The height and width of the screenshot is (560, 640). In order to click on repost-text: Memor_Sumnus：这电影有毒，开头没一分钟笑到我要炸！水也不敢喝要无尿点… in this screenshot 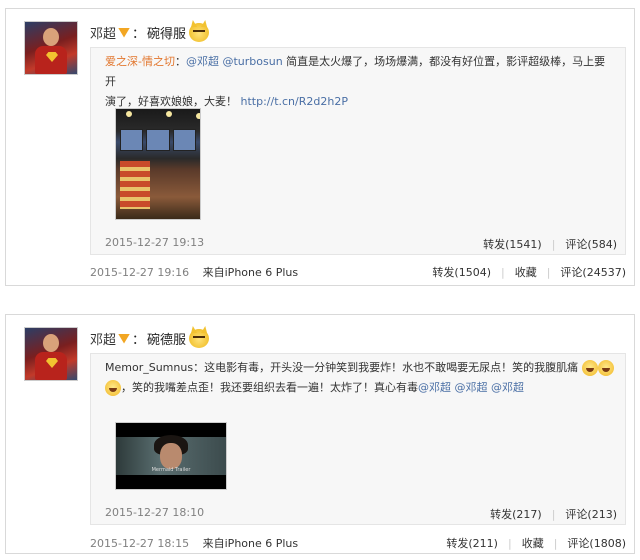, I will do `click(365, 378)`.